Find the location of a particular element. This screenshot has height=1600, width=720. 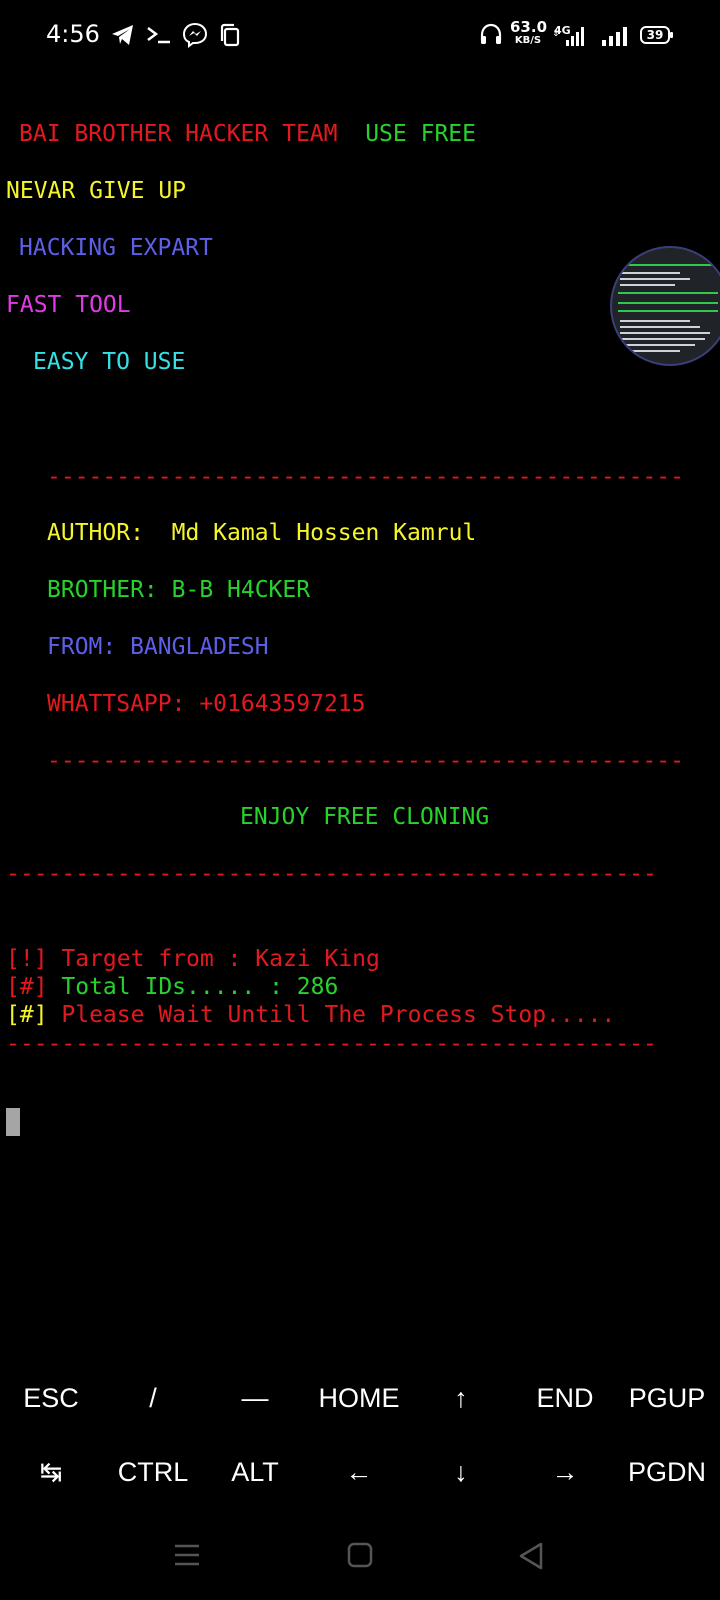

author-line: AUTHOR: Md Kamal Hossen Kamrul is located at coordinates (262, 533).